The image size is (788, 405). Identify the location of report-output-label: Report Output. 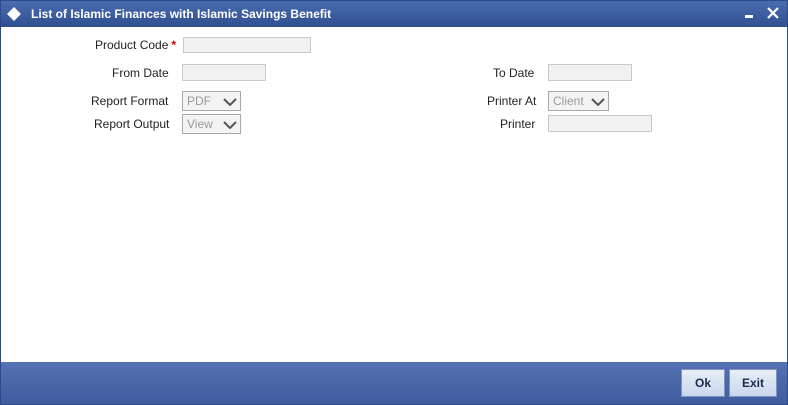
(132, 124).